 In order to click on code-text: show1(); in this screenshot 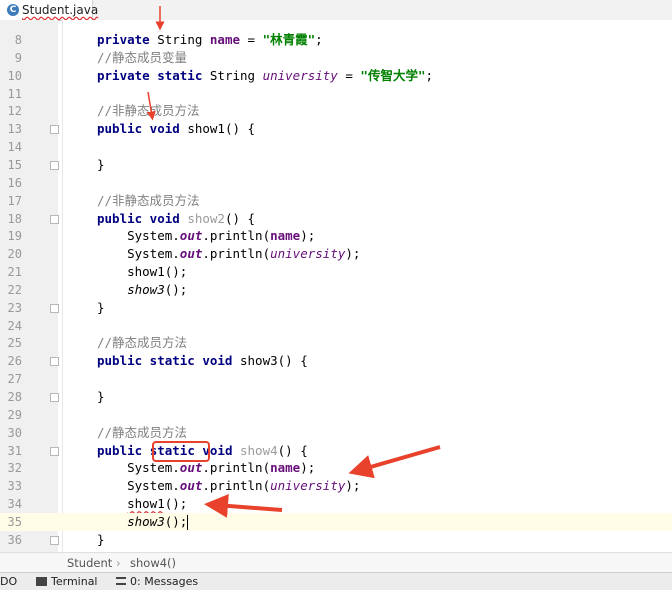, I will do `click(142, 272)`.